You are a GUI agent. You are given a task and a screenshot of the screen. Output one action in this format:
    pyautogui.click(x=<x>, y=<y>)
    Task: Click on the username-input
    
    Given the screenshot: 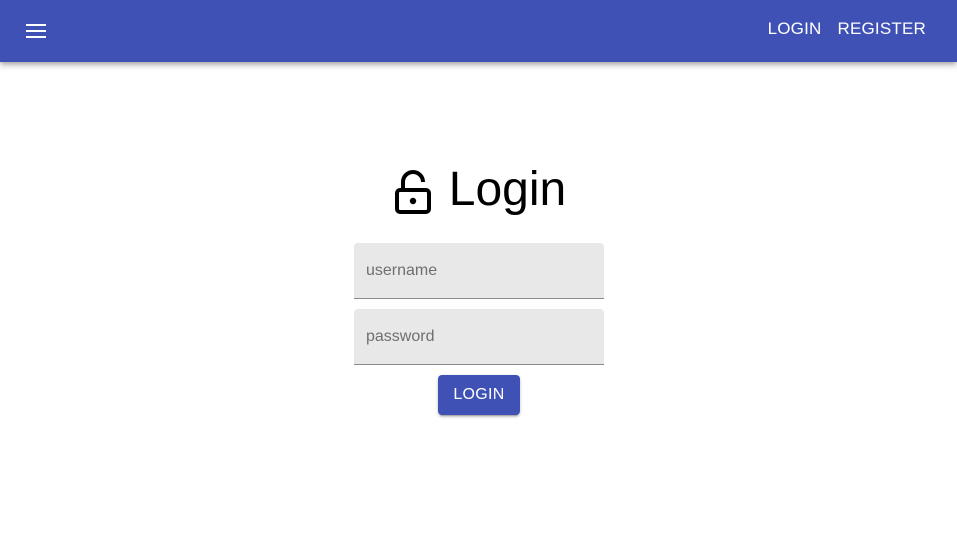 What is the action you would take?
    pyautogui.click(x=479, y=270)
    